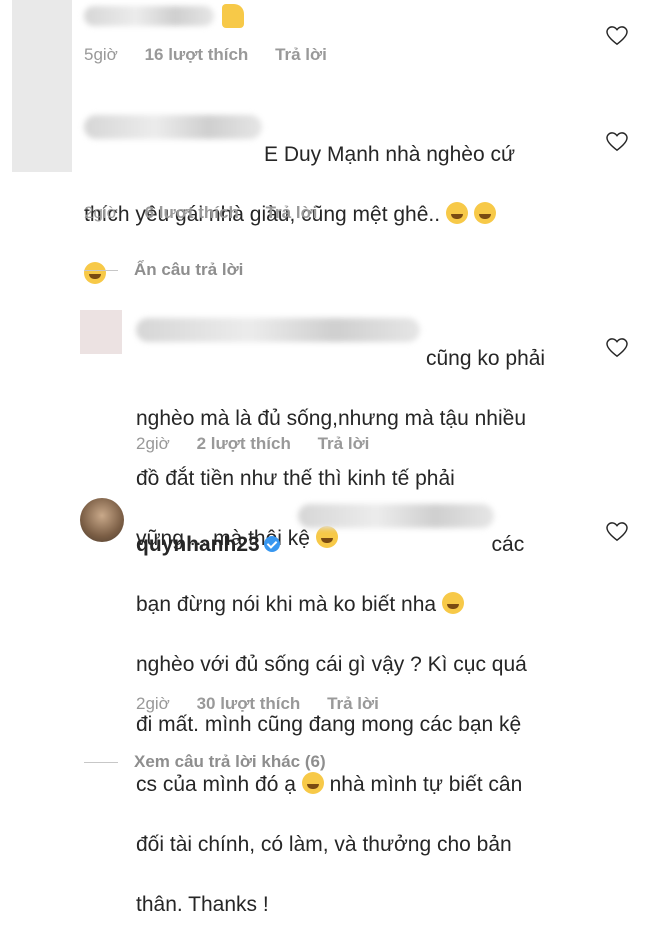  I want to click on view-more-label: Xem câu trả lời khác (6), so click(230, 761).